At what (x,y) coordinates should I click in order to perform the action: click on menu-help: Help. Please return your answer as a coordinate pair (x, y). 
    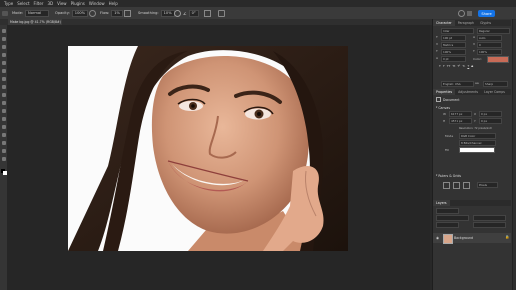
    Looking at the image, I should click on (113, 3).